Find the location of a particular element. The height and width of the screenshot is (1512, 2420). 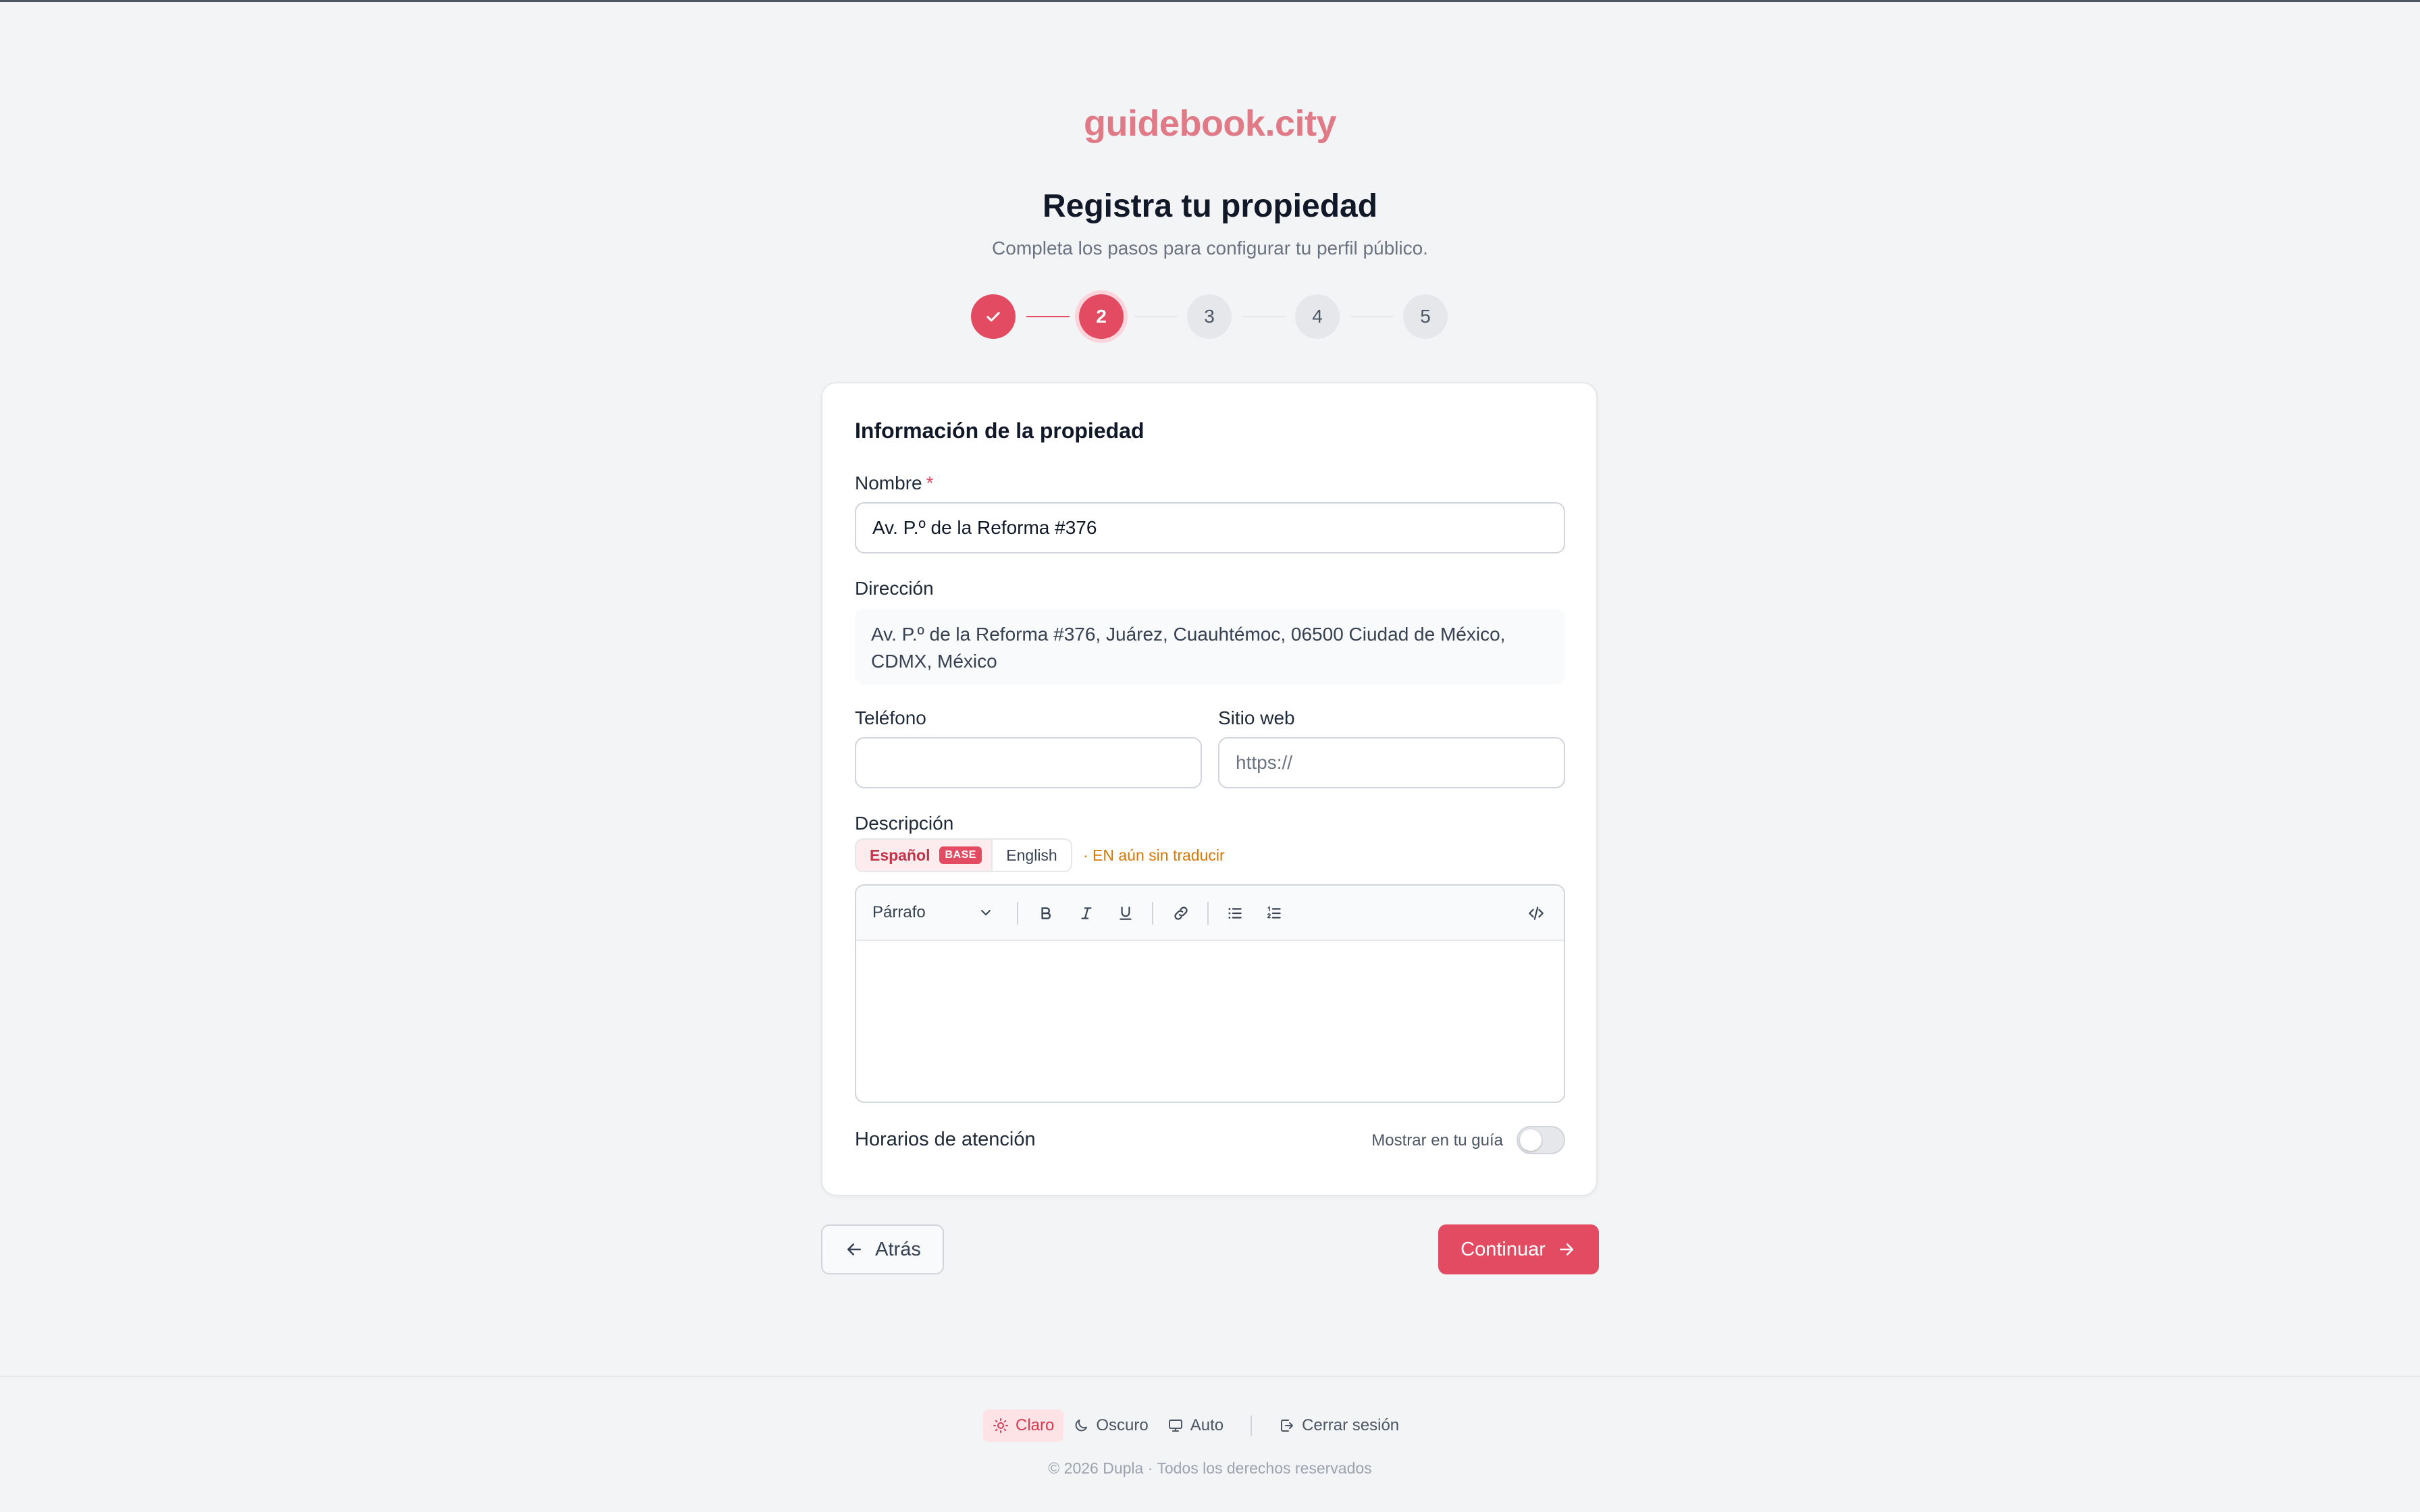

monitor-icon is located at coordinates (1175, 1426).